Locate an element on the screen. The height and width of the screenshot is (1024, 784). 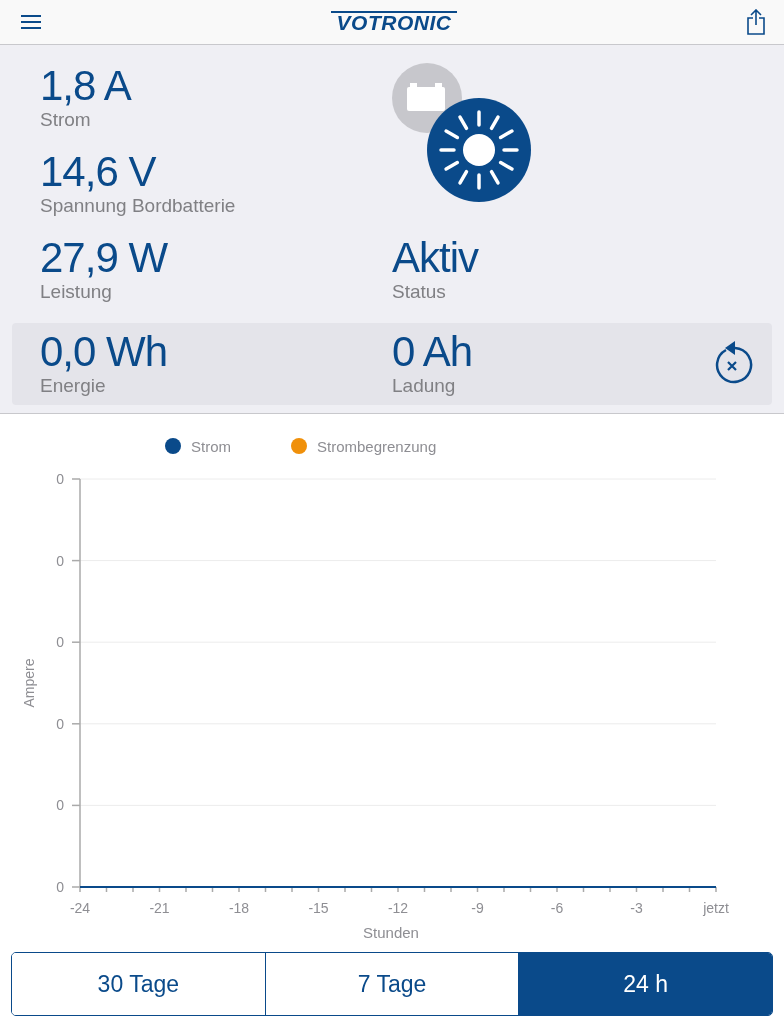
share-icon is located at coordinates (756, 22).